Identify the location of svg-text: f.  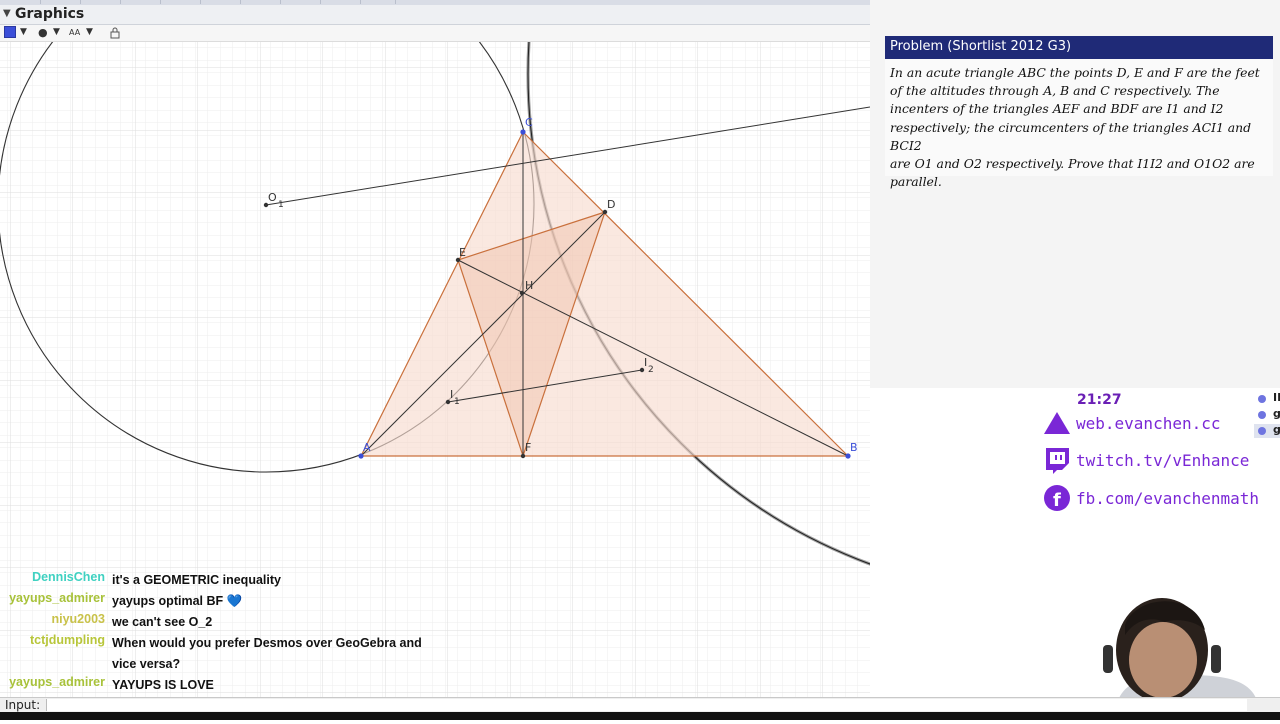
(1057, 500).